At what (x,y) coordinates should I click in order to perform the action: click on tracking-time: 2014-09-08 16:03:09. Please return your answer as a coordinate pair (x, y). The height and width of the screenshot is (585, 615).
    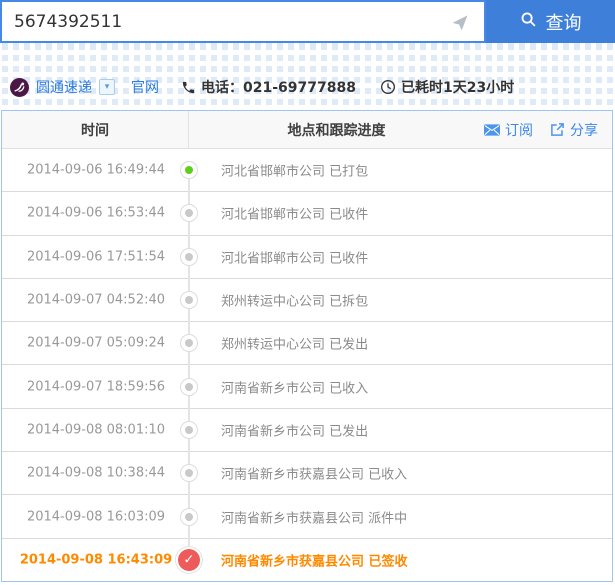
    Looking at the image, I should click on (96, 517).